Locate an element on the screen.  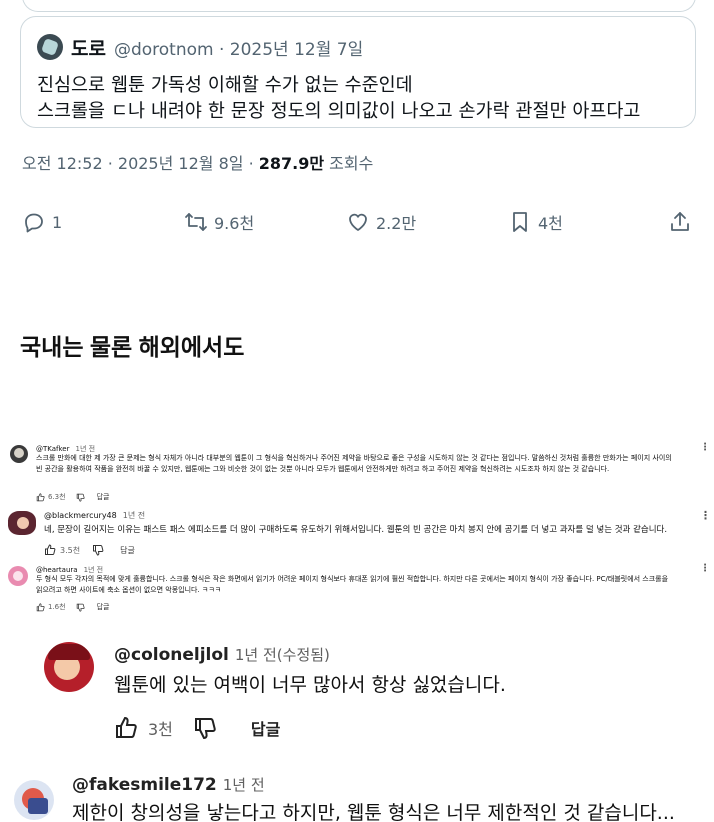
heart-icon is located at coordinates (358, 222).